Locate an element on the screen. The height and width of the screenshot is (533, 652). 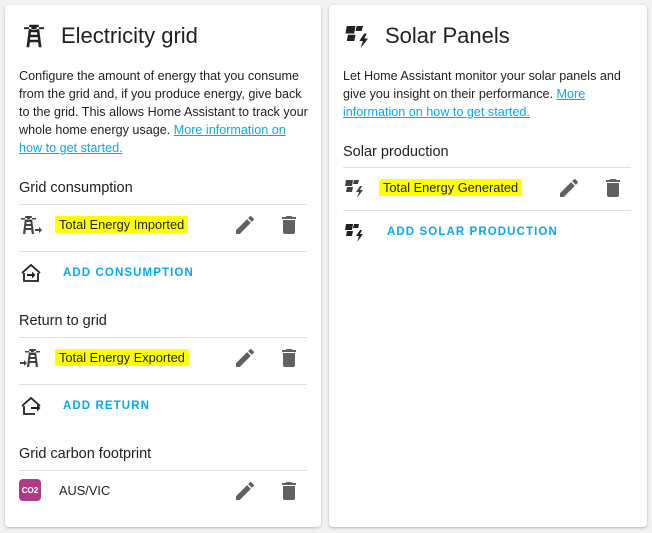
grid-consumption-title: Grid consumption is located at coordinates (76, 188).